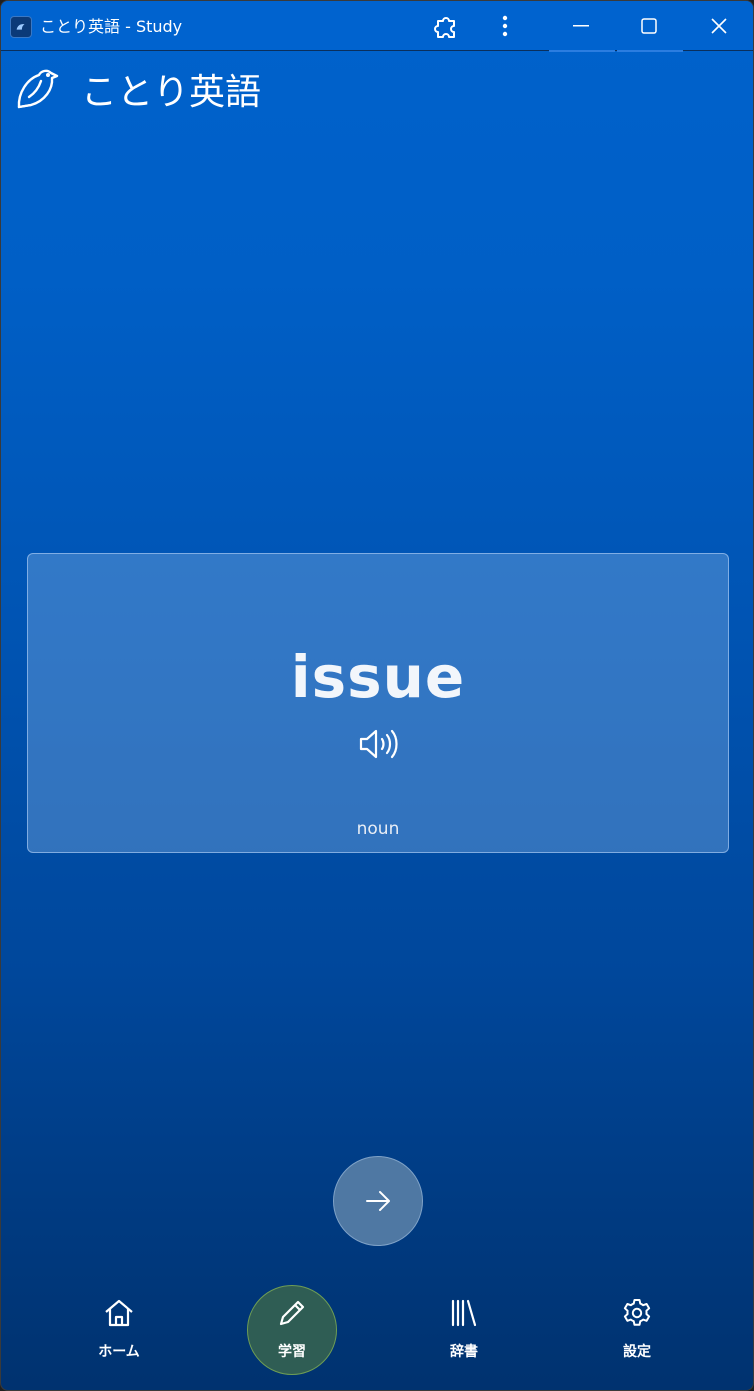  Describe the element at coordinates (377, 1331) in the screenshot. I see `bottom-navigation: ホーム 学習 辞書 設定` at that location.